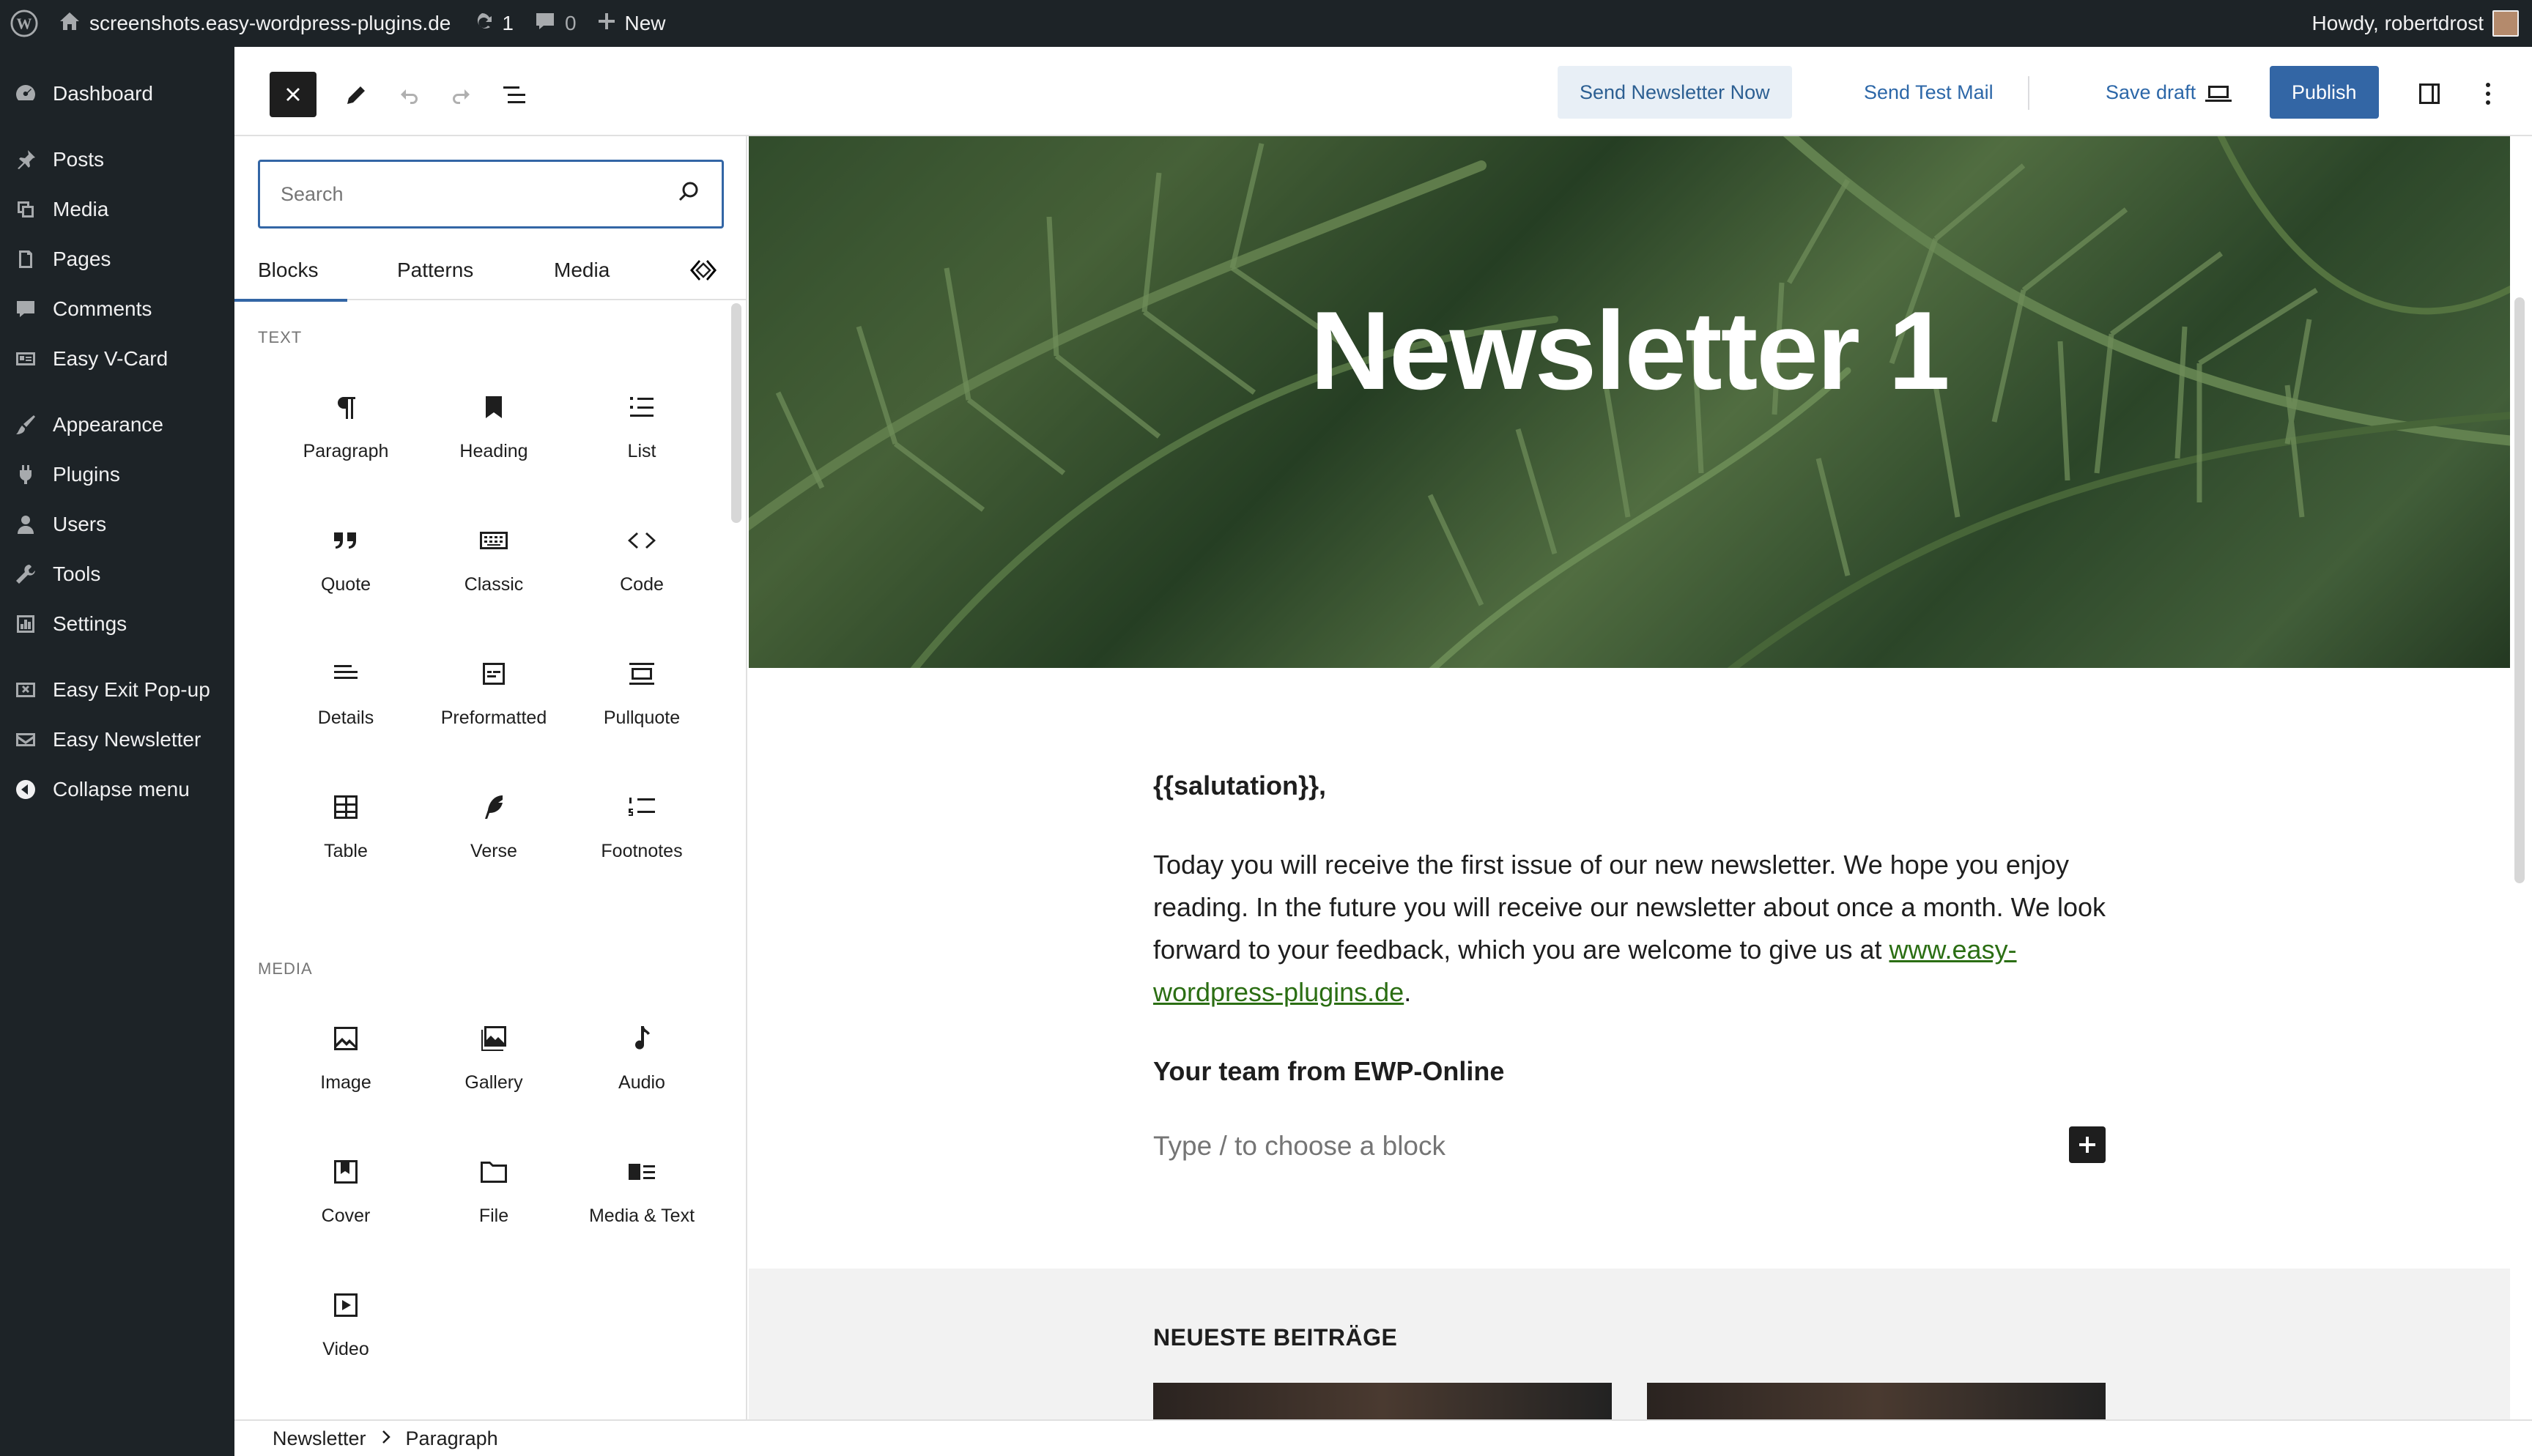 This screenshot has height=1456, width=2532. Describe the element at coordinates (293, 95) in the screenshot. I see `close-inserter-button` at that location.